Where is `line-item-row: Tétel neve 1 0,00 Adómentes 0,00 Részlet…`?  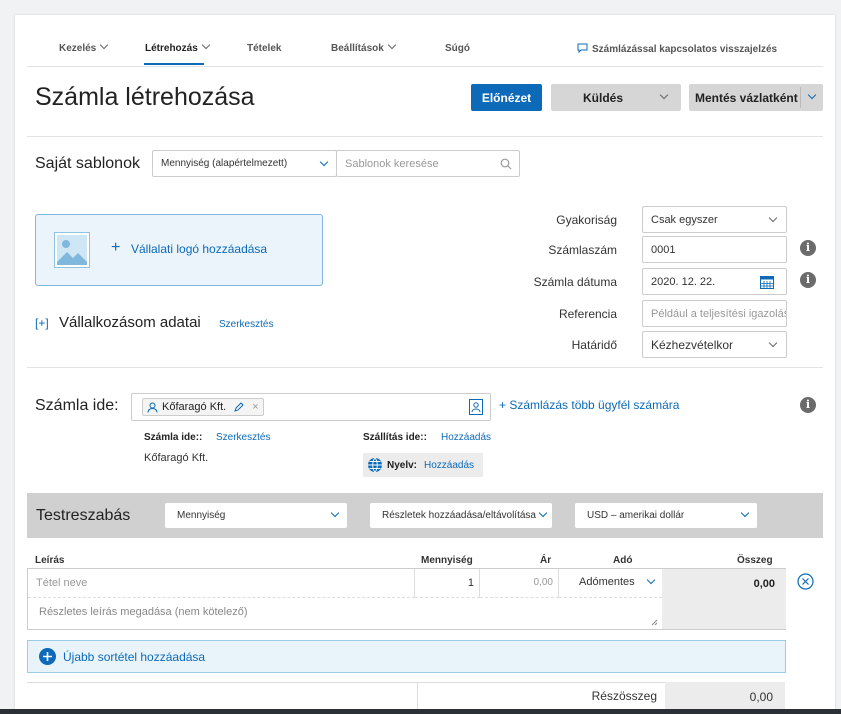
line-item-row: Tétel neve 1 0,00 Adómentes 0,00 Részlet… is located at coordinates (406, 599).